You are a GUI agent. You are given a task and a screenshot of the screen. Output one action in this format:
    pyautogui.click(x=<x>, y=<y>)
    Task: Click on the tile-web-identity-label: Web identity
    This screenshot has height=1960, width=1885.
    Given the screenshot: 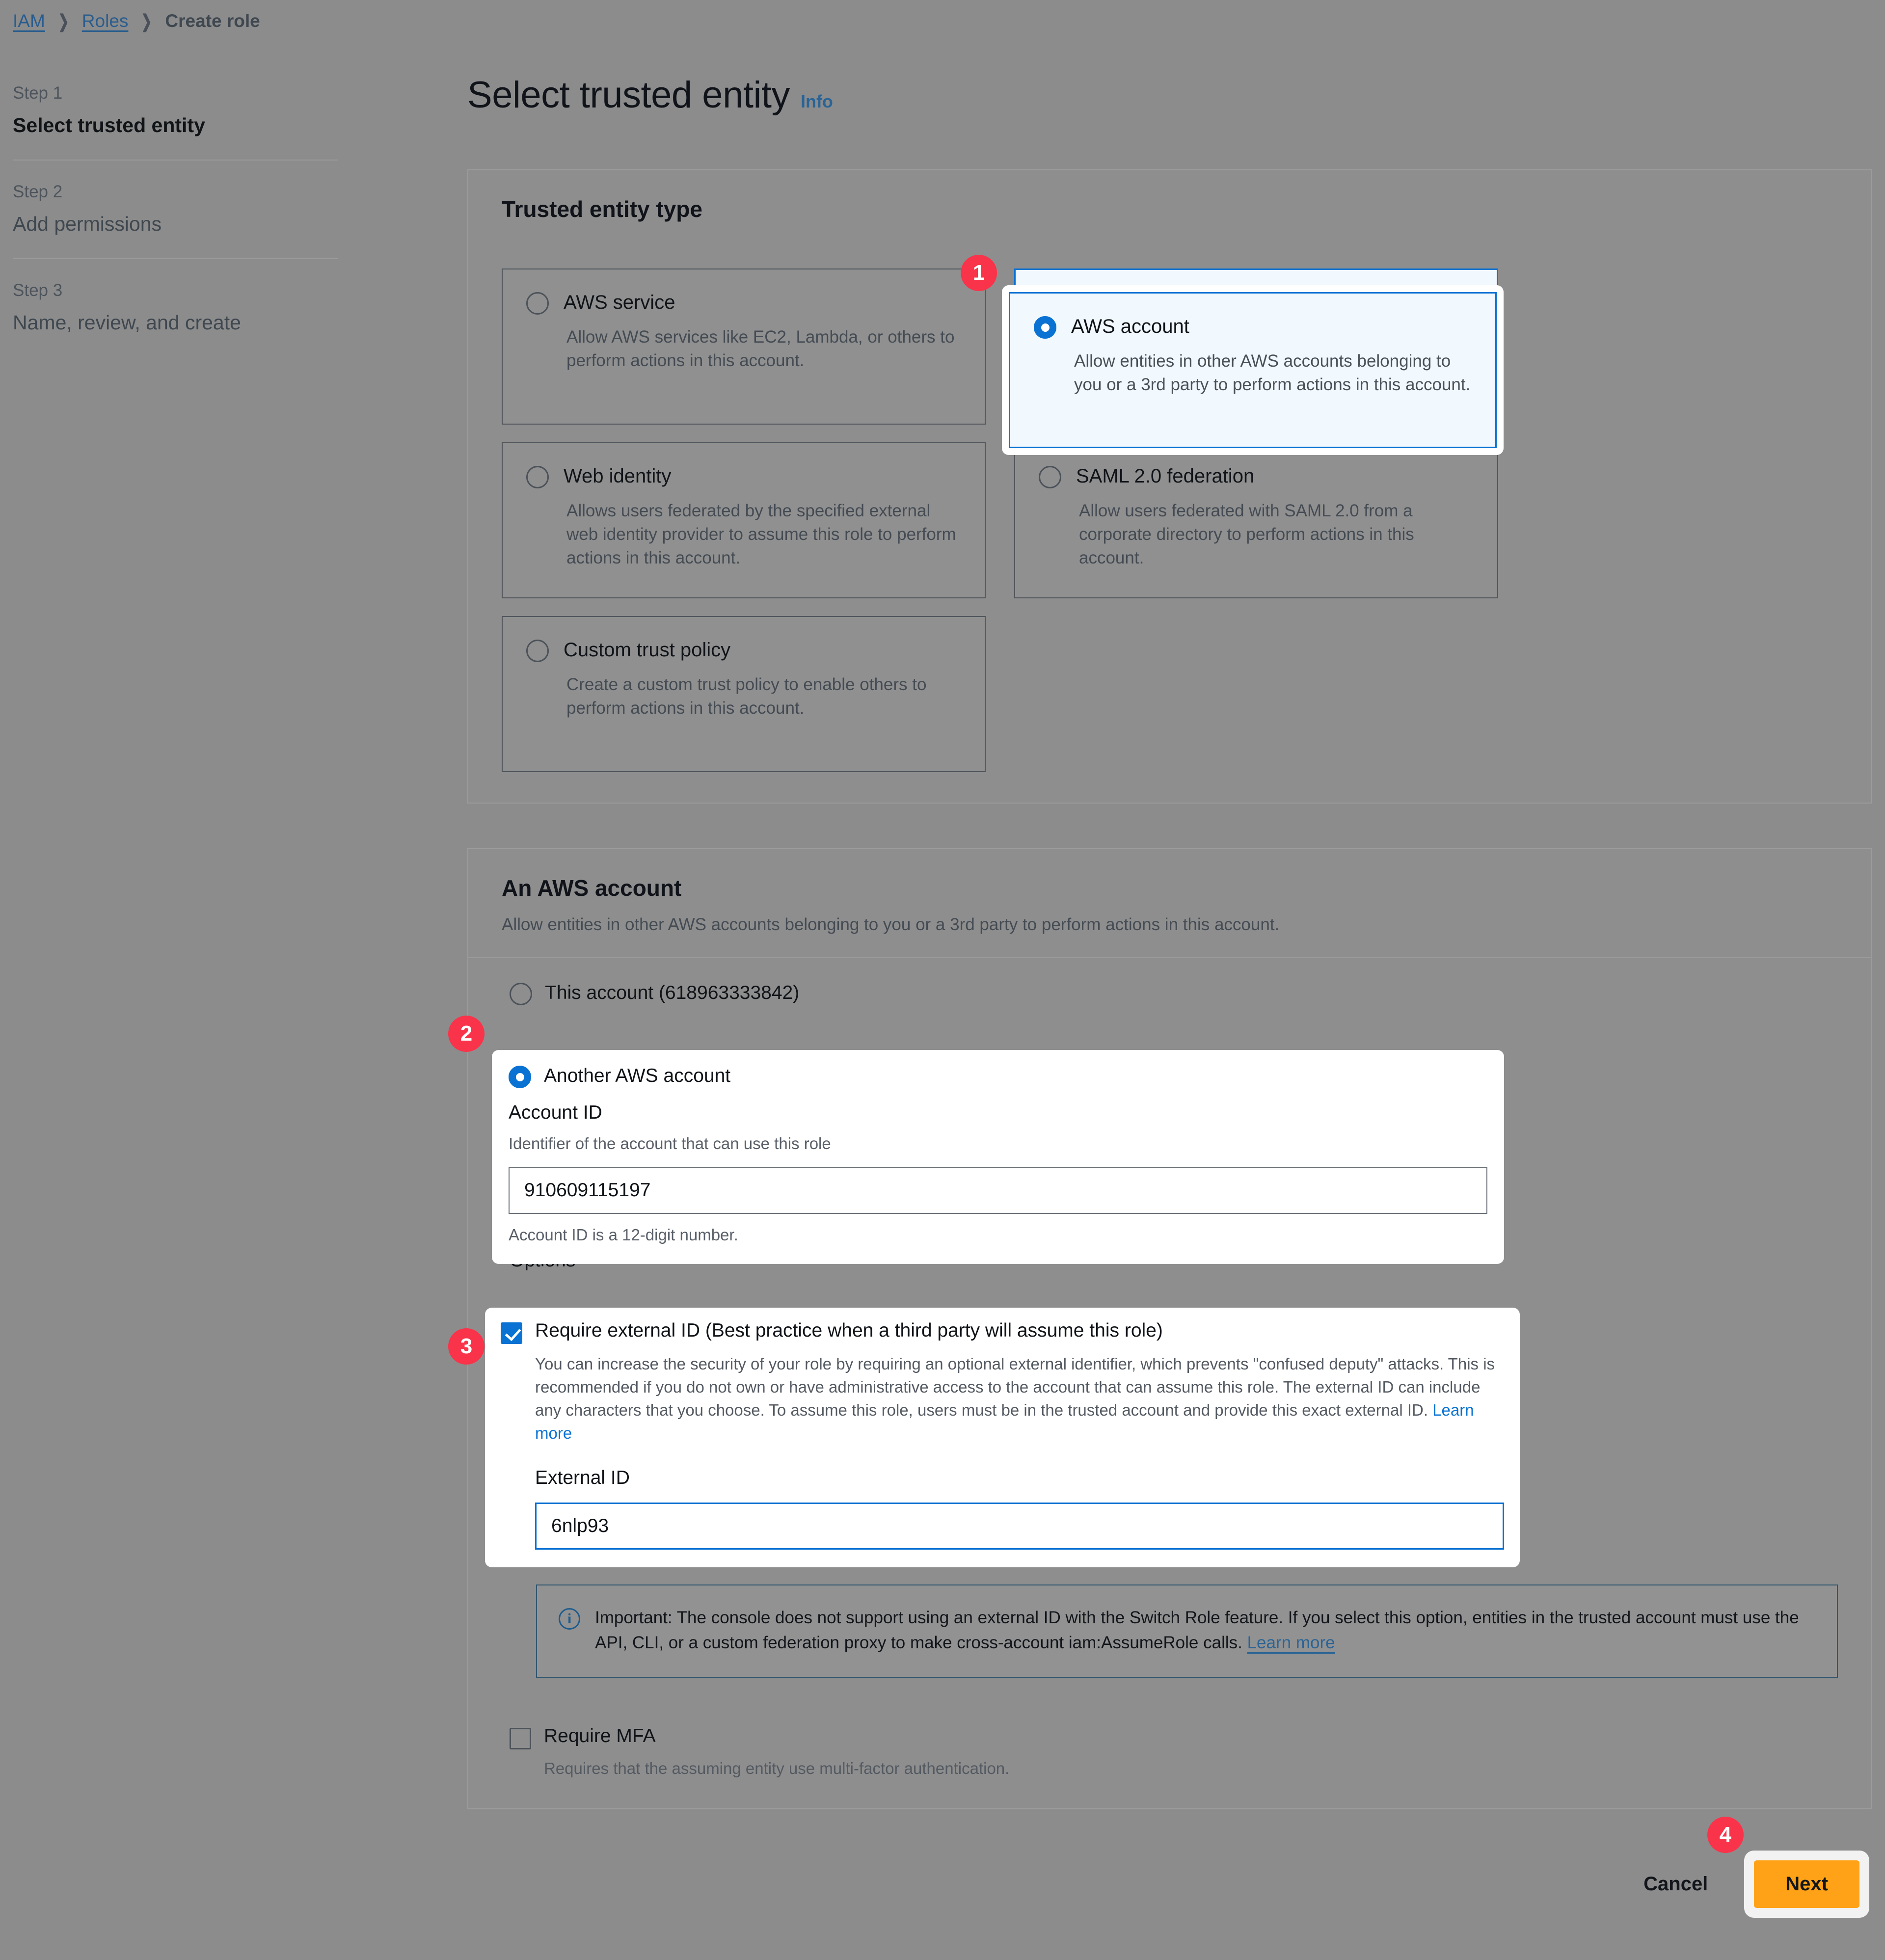 What is the action you would take?
    pyautogui.click(x=618, y=476)
    